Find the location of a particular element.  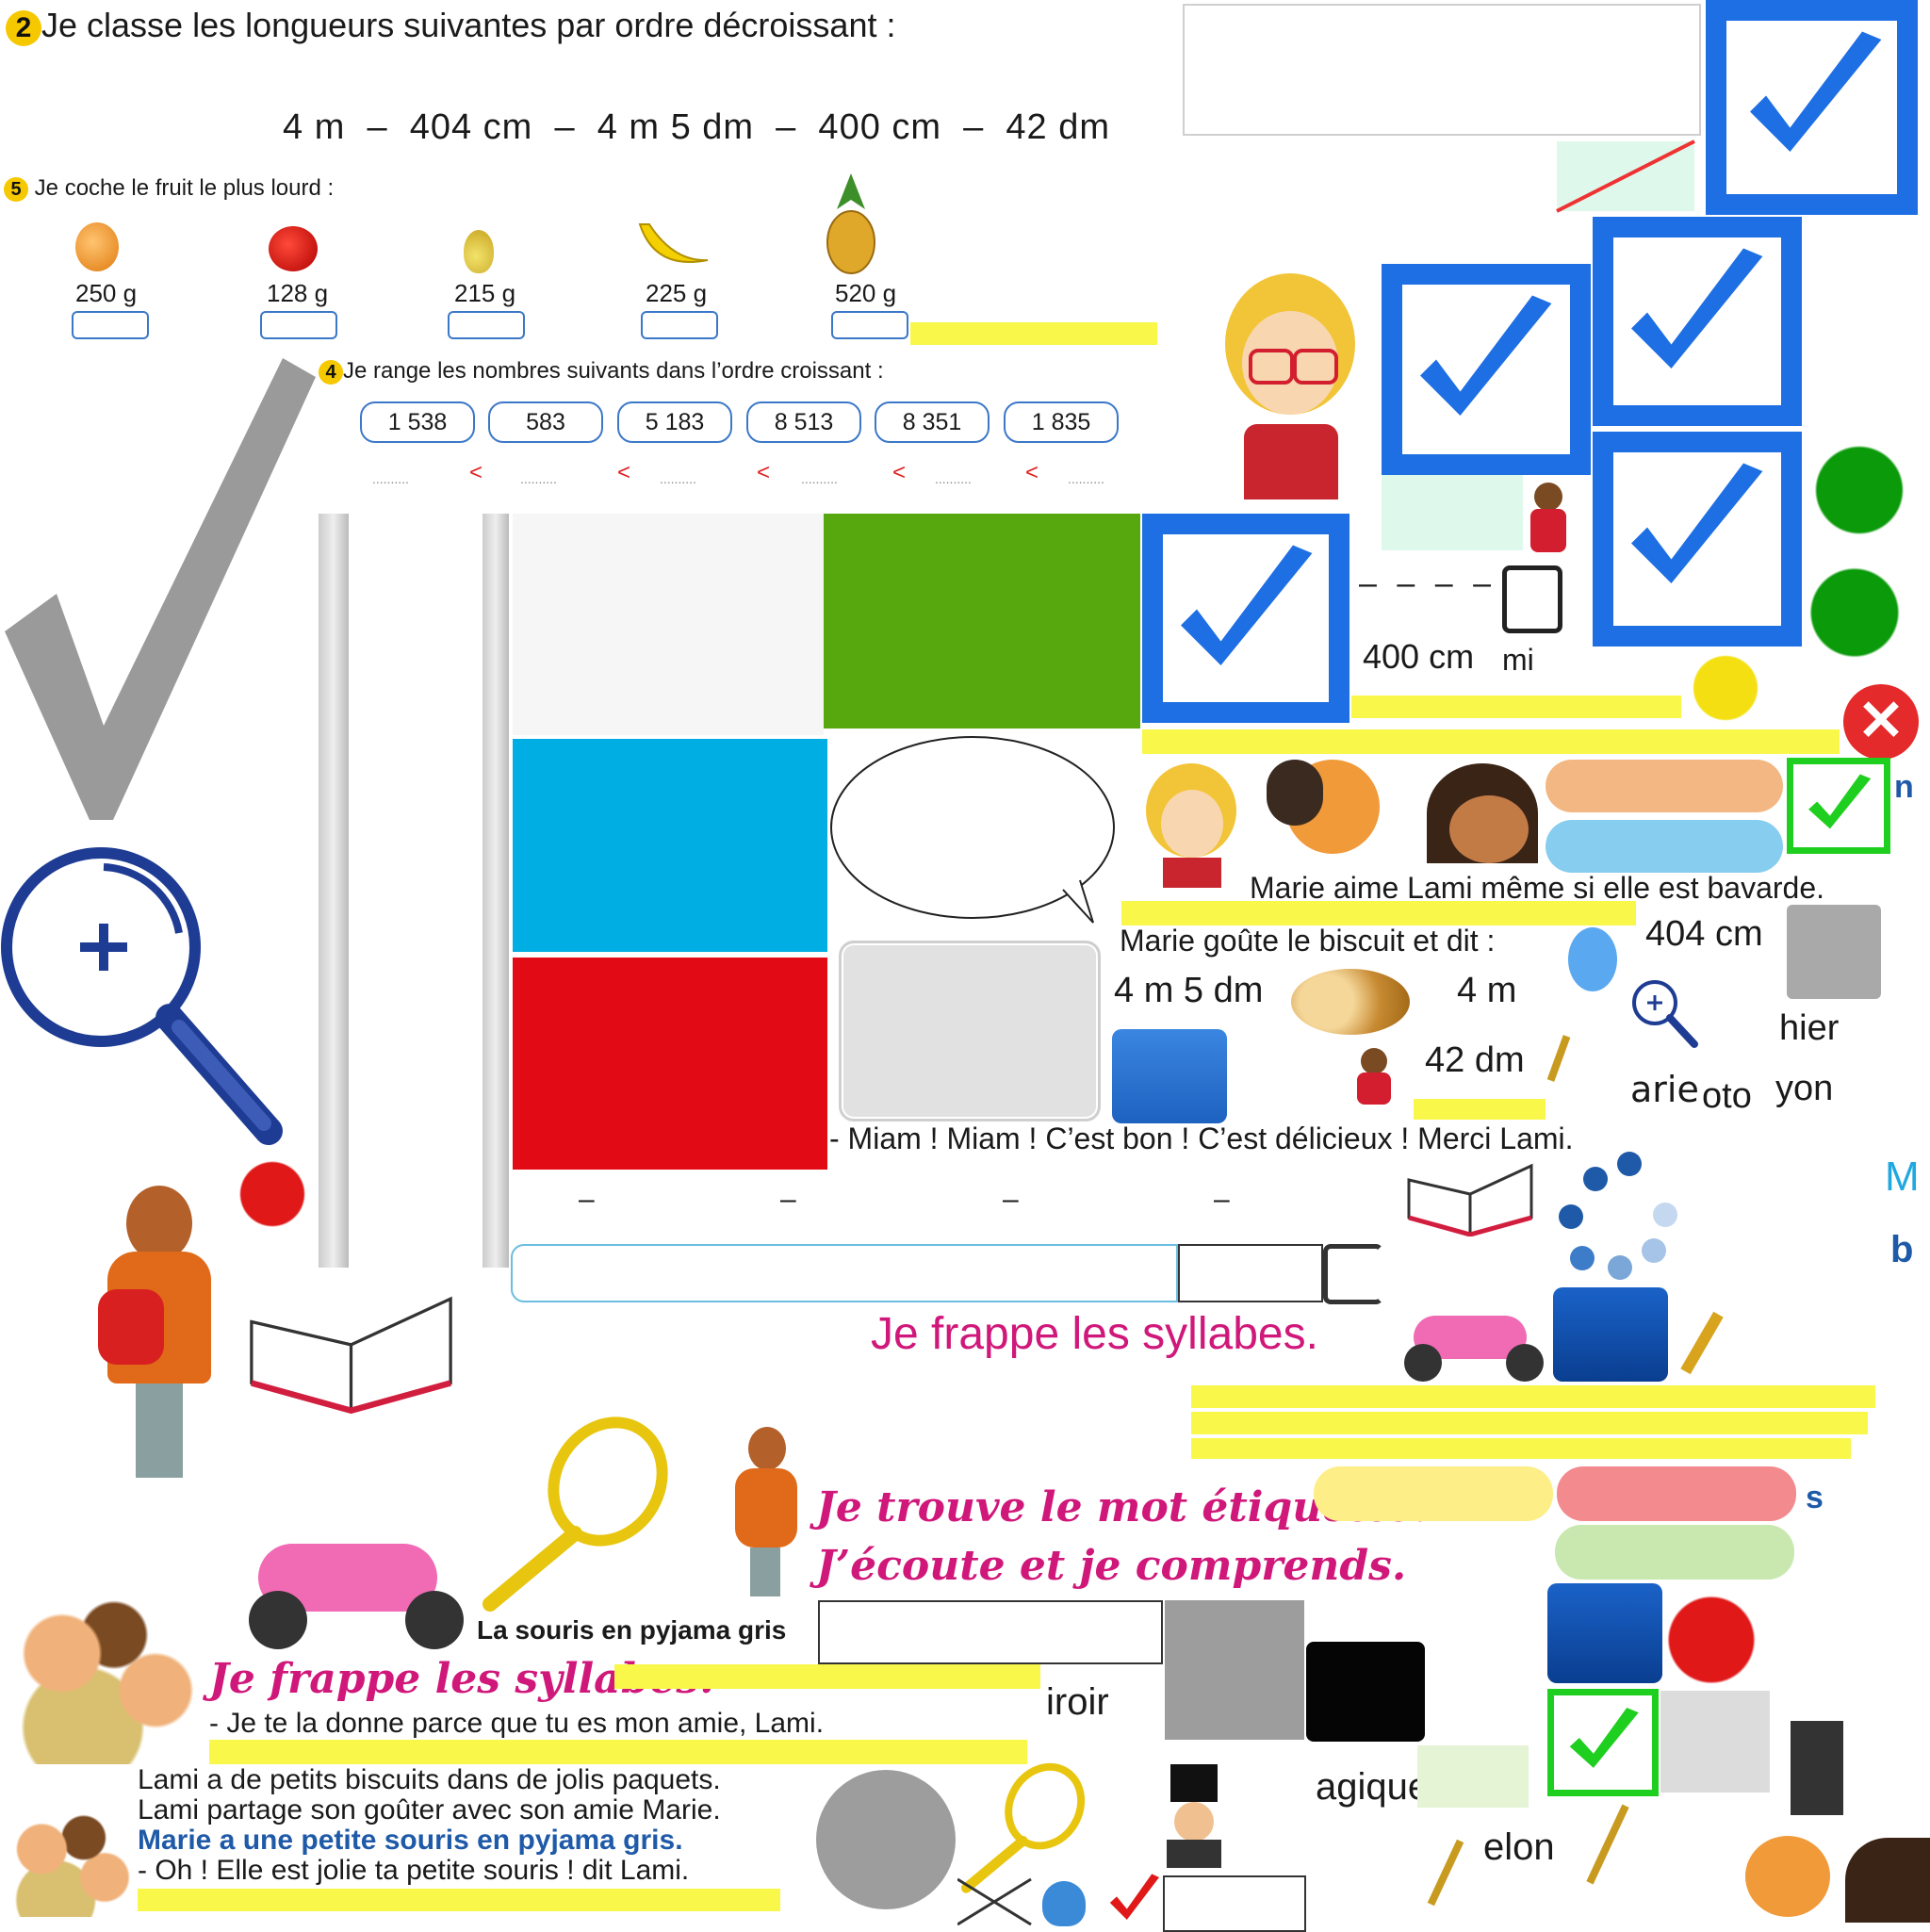

magician-illustration is located at coordinates (1194, 1816).